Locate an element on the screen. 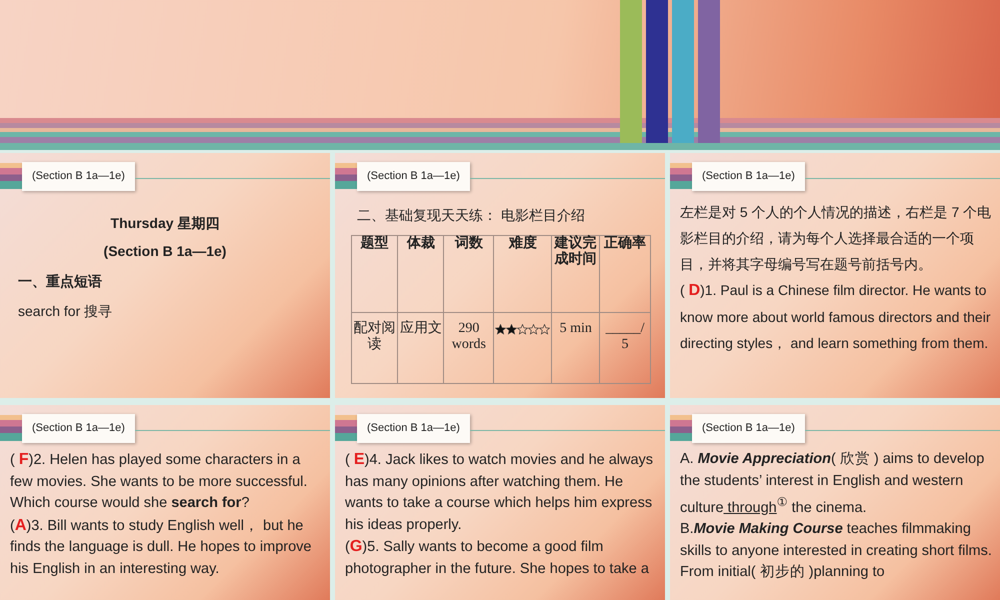 The image size is (1000, 600). table-header-cell: 题型 is located at coordinates (375, 274).